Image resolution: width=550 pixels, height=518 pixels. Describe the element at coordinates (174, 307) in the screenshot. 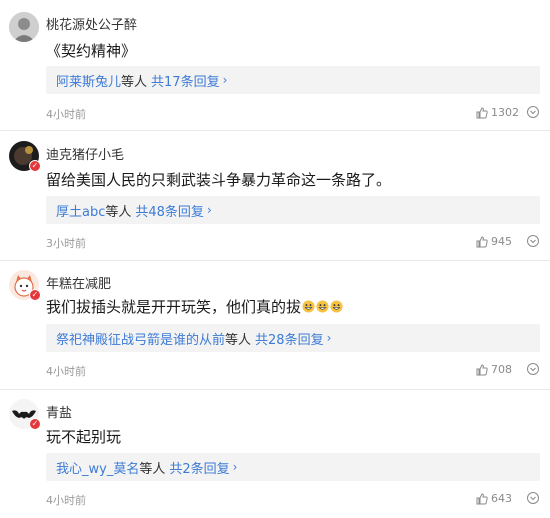

I see `comment-text-body: 我们拔插头就是开开玩笑，他们真的拔` at that location.